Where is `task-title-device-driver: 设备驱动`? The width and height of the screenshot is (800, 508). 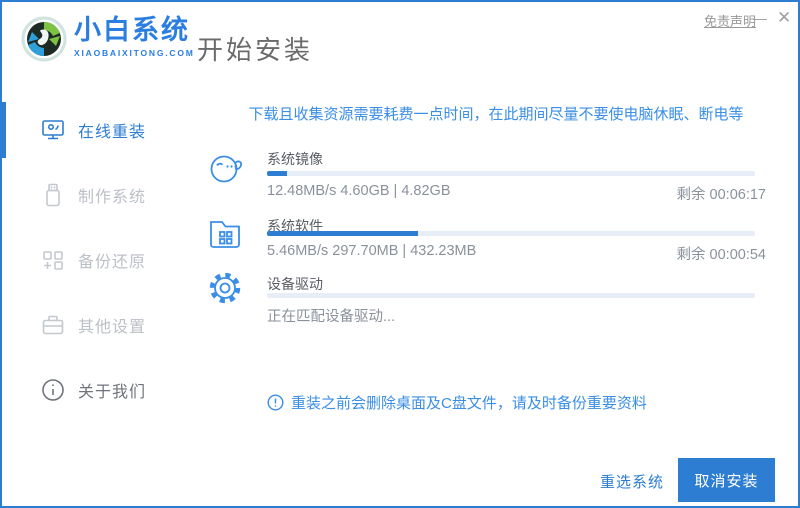 task-title-device-driver: 设备驱动 is located at coordinates (295, 284).